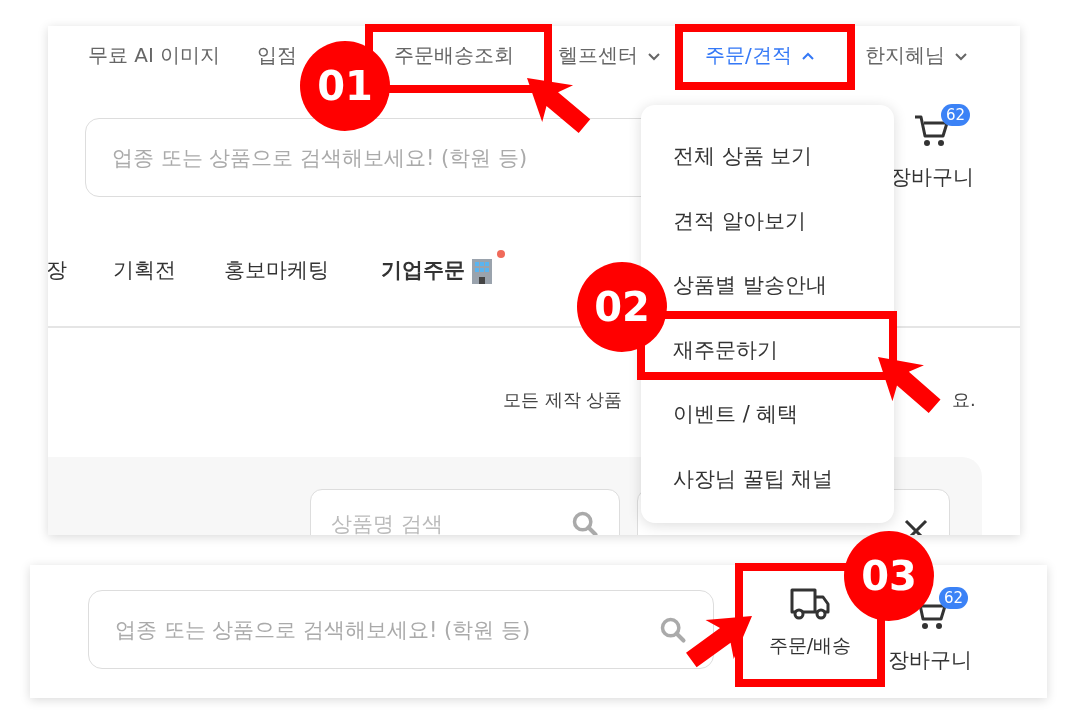 This screenshot has width=1080, height=720. Describe the element at coordinates (423, 270) in the screenshot. I see `category-link: 기업주문` at that location.